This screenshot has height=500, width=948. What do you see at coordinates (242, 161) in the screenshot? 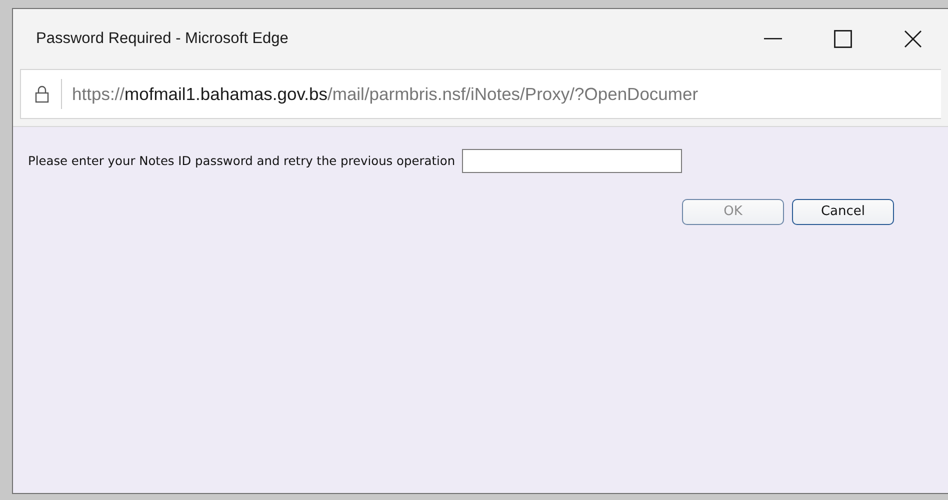
I see `password-prompt: Please enter your Notes ID password and retry the previous operation` at bounding box center [242, 161].